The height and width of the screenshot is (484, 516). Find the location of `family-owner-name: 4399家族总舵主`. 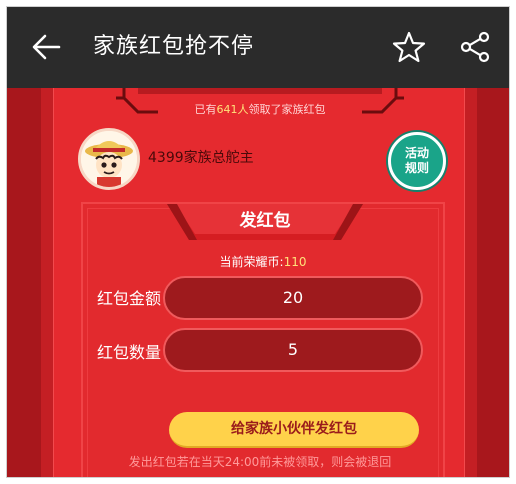

family-owner-name: 4399家族总舵主 is located at coordinates (201, 158).